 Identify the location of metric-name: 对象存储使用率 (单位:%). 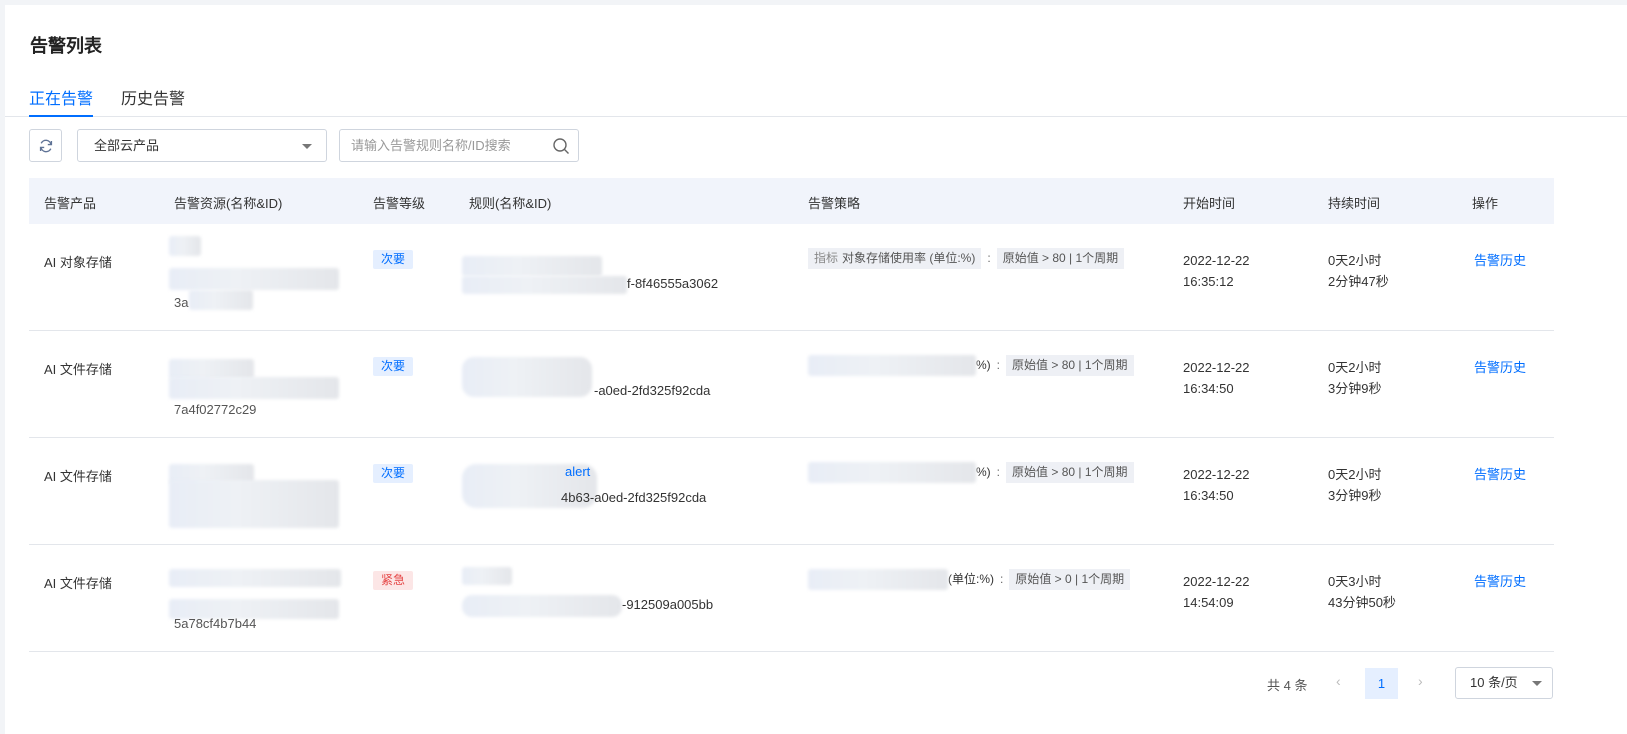
(909, 258).